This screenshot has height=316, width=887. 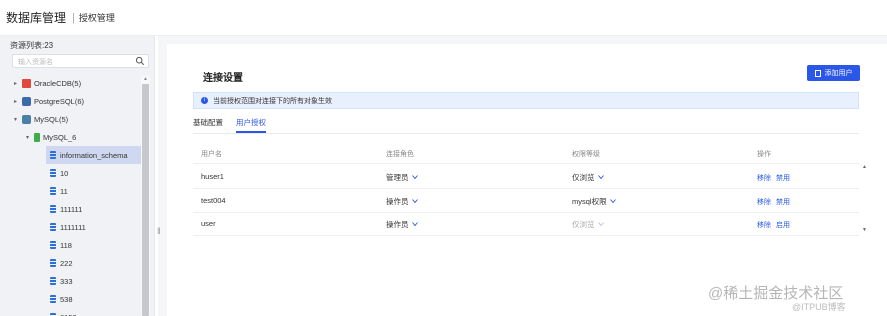 I want to click on panel-title: 连接设置, so click(x=223, y=78).